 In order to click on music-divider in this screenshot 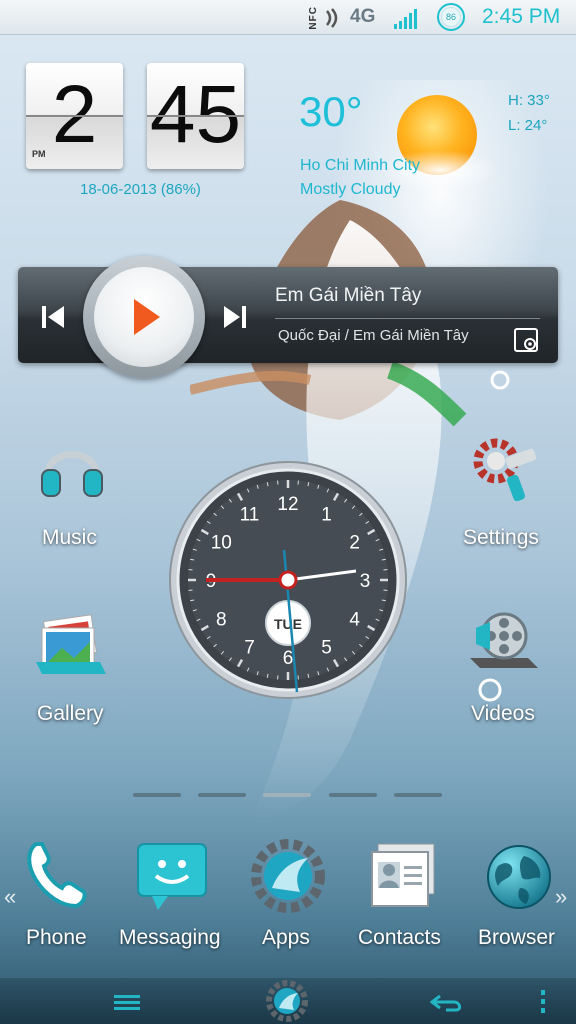, I will do `click(407, 318)`.